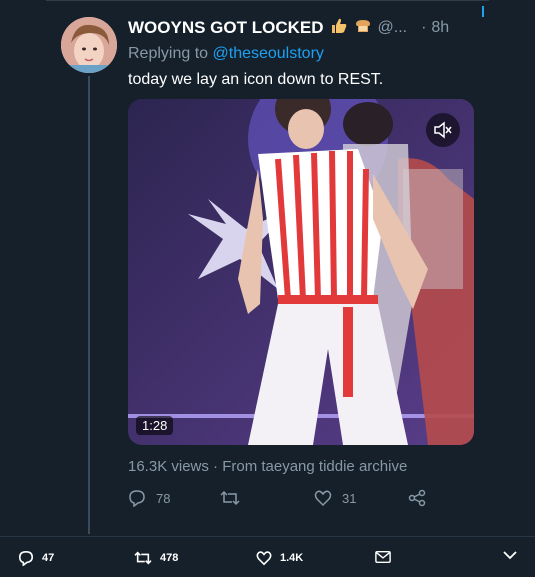 This screenshot has height=577, width=535. What do you see at coordinates (510, 555) in the screenshot?
I see `chevron-down-icon` at bounding box center [510, 555].